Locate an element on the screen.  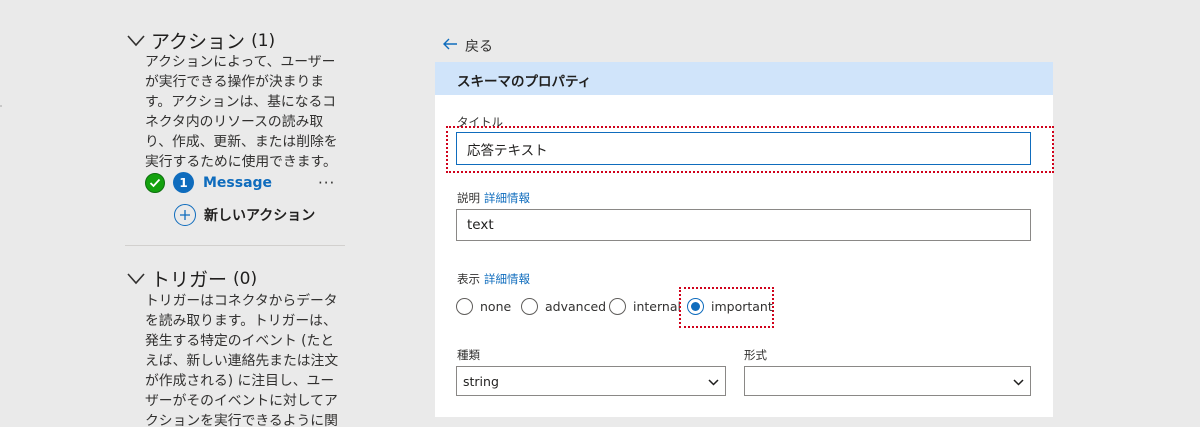
actions-section-header: アクション (1) is located at coordinates (201, 40).